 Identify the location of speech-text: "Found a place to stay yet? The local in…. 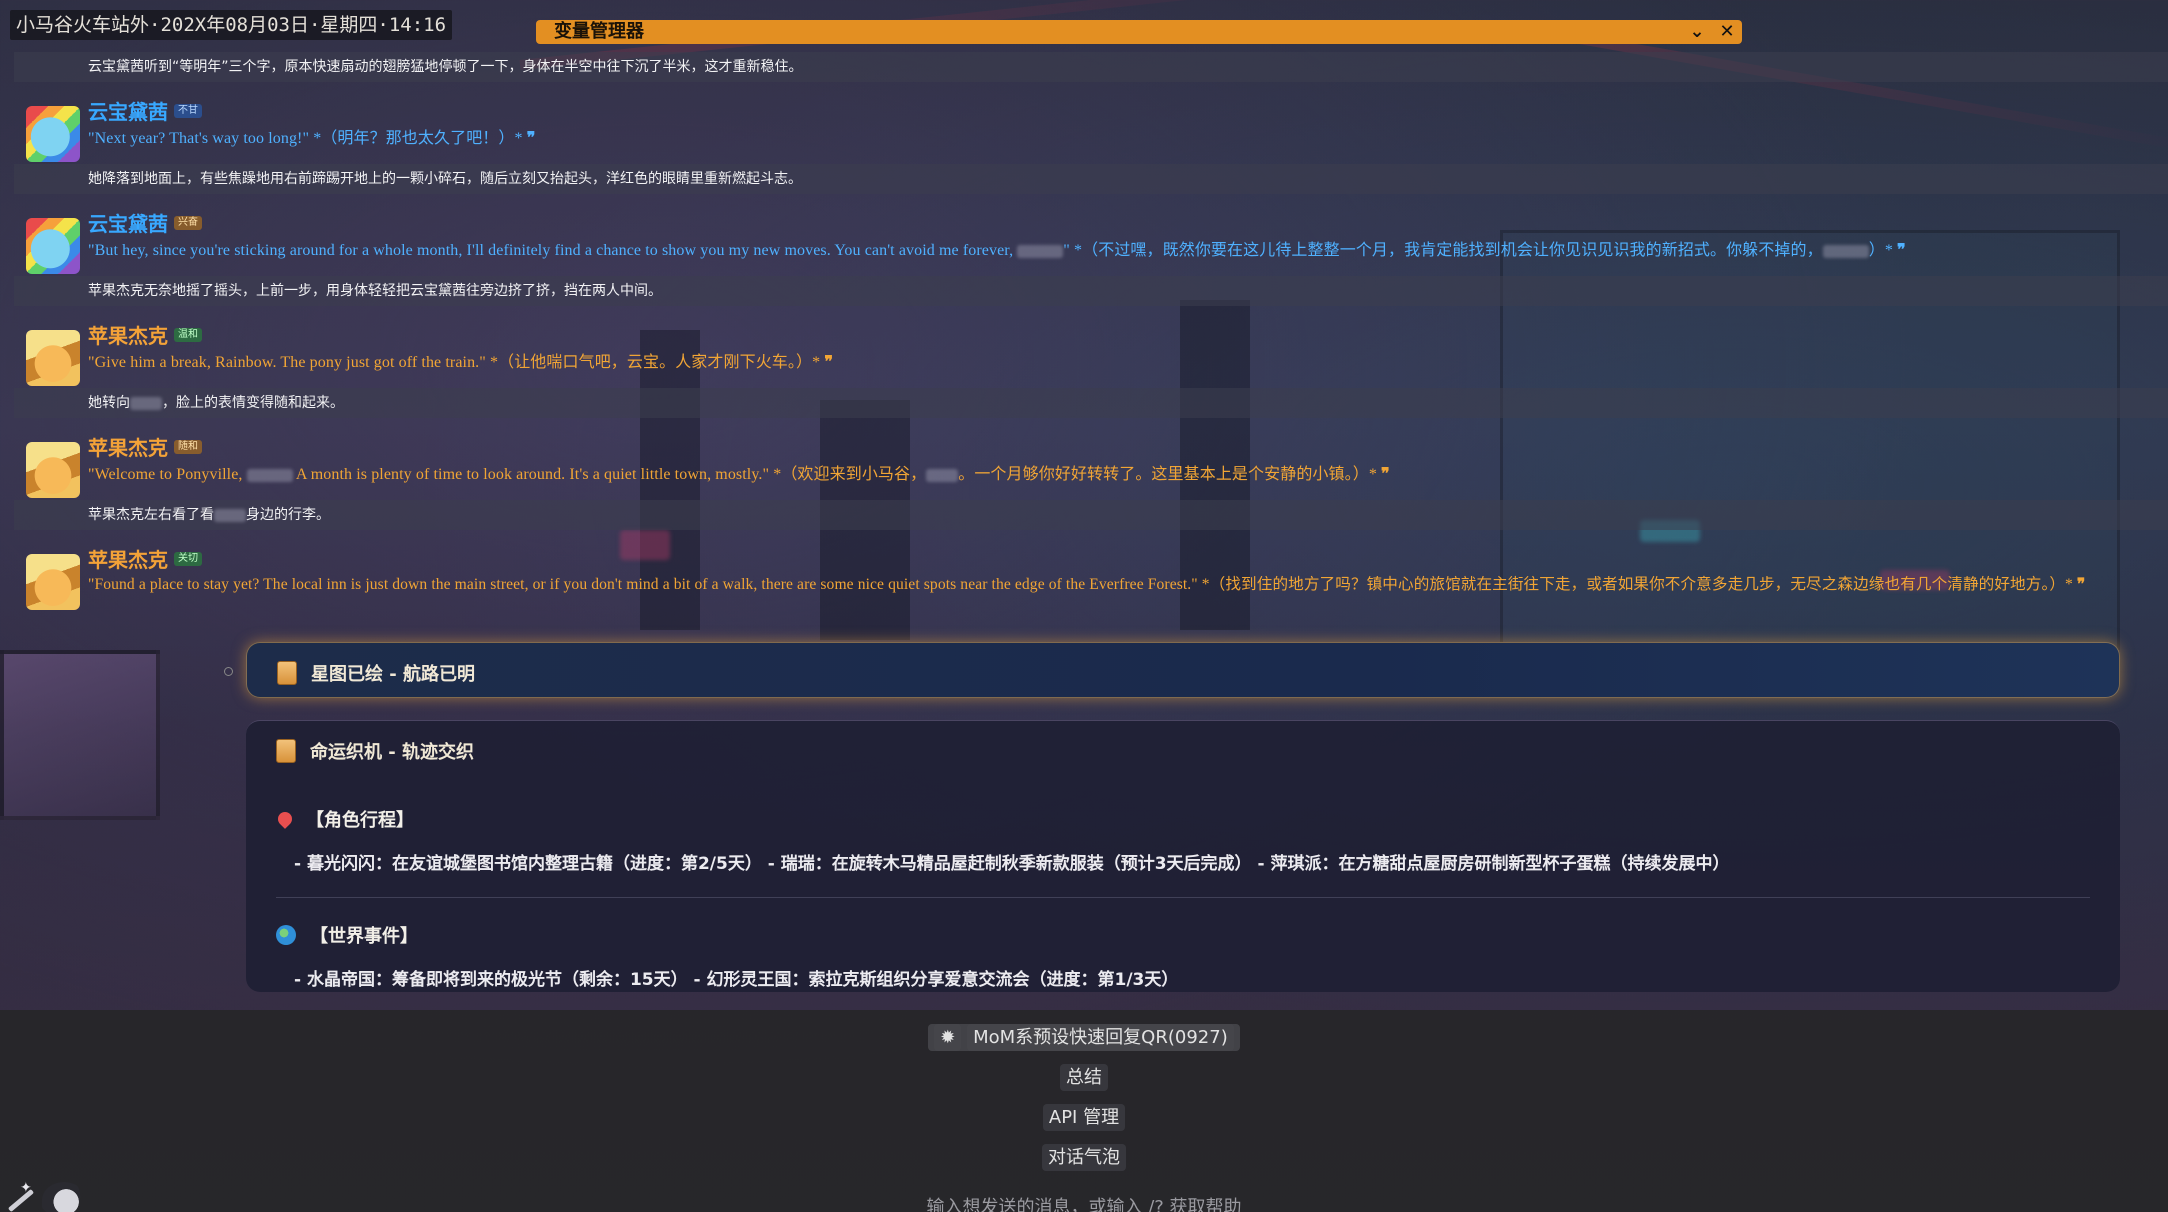
(1086, 583).